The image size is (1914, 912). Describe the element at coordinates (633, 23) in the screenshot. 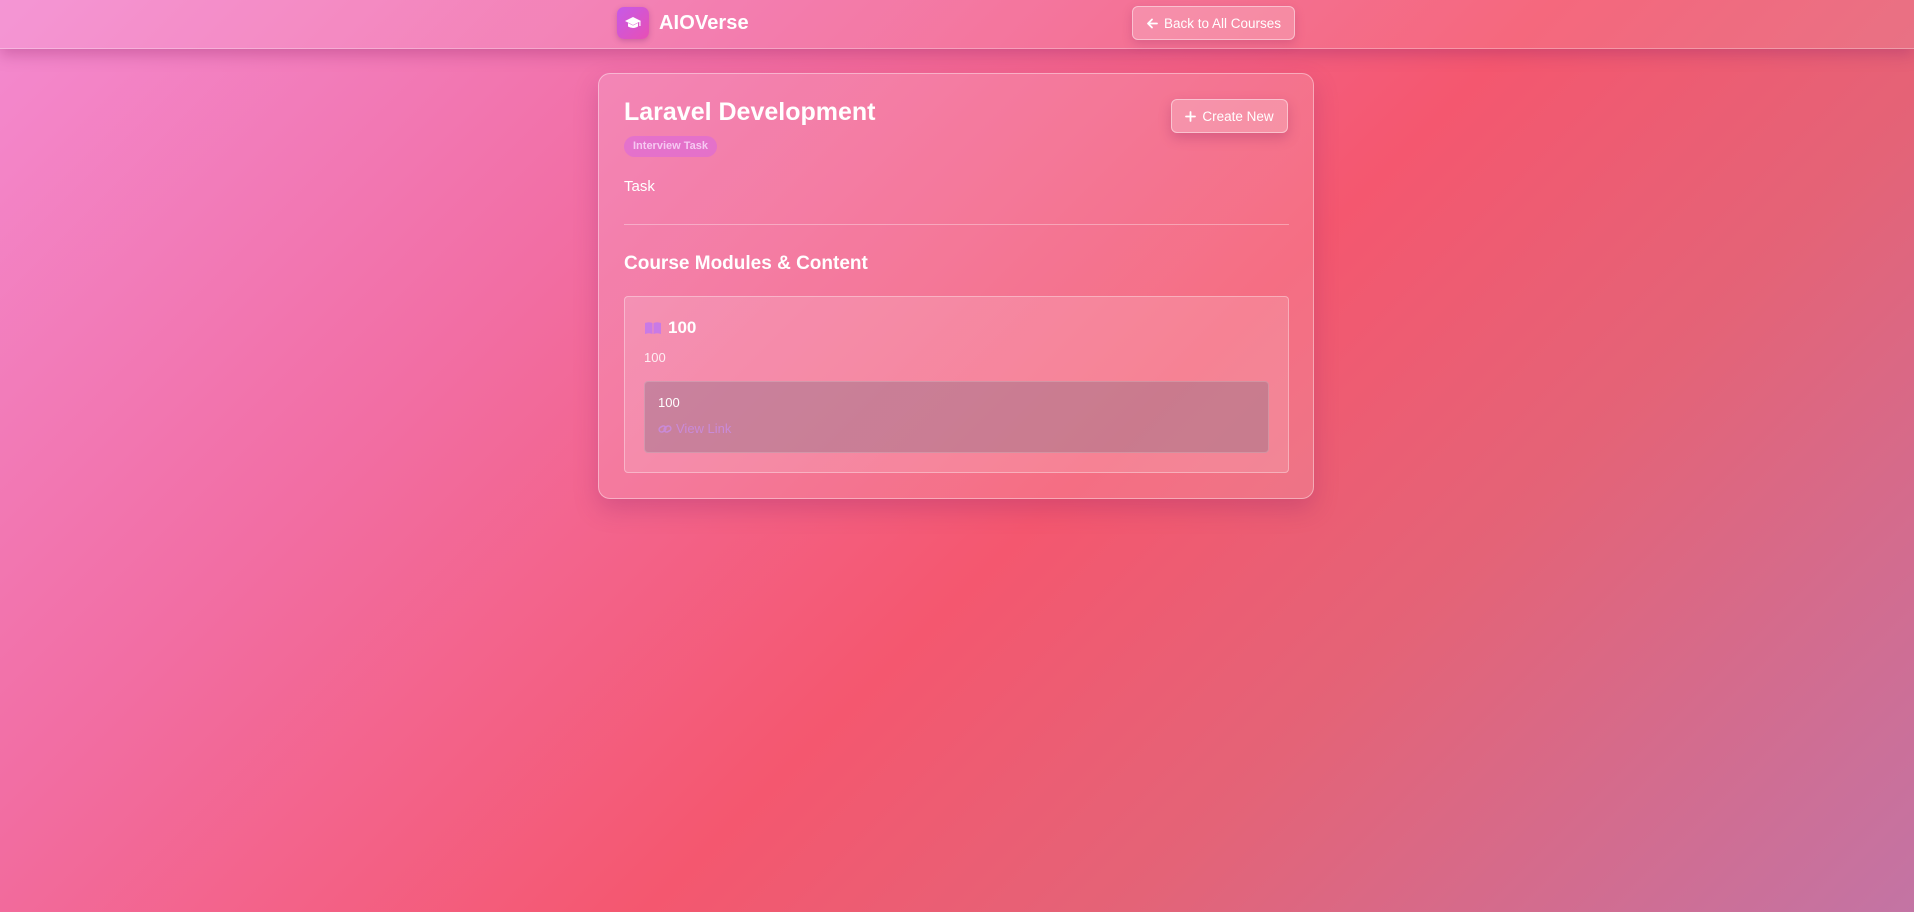

I see `graduation-cap-icon` at that location.